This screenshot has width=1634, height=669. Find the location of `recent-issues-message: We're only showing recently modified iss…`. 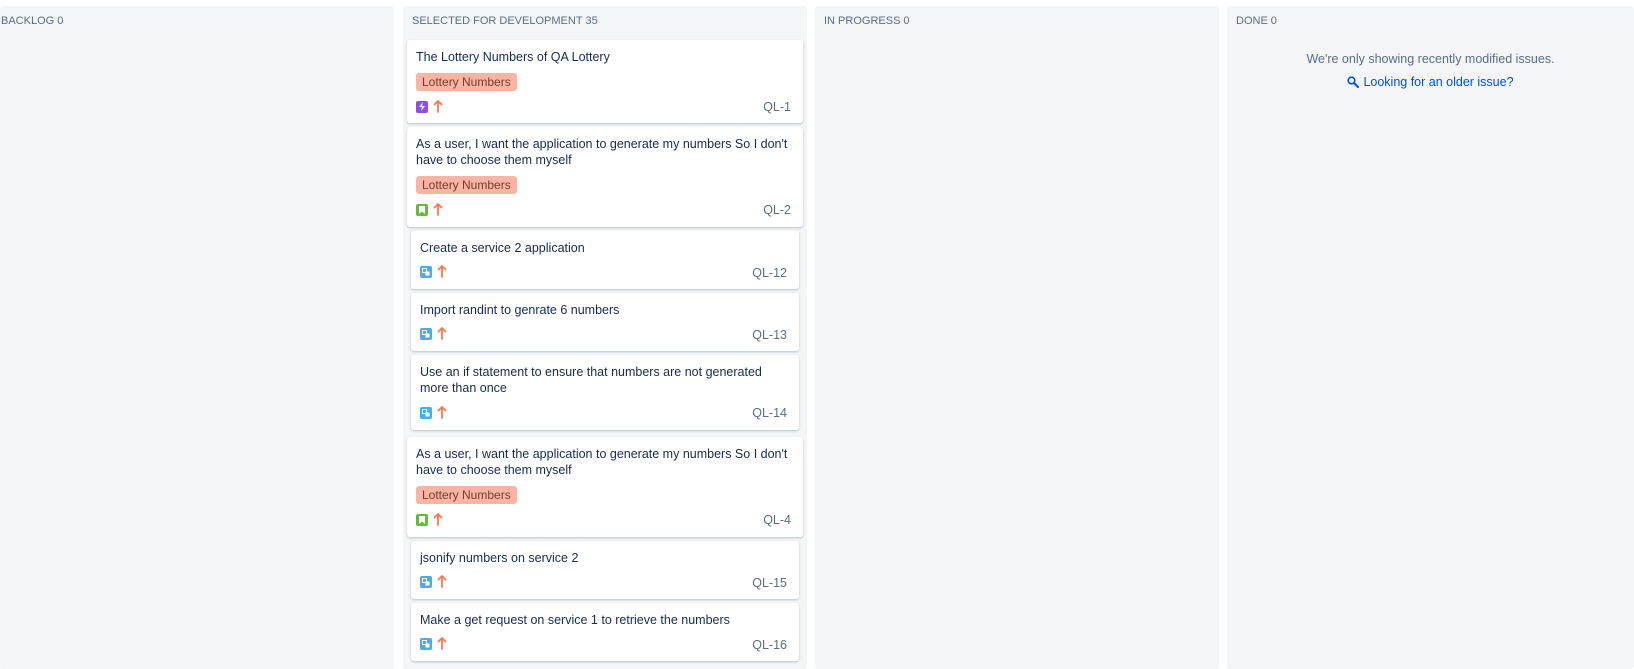

recent-issues-message: We're only showing recently modified iss… is located at coordinates (1430, 59).